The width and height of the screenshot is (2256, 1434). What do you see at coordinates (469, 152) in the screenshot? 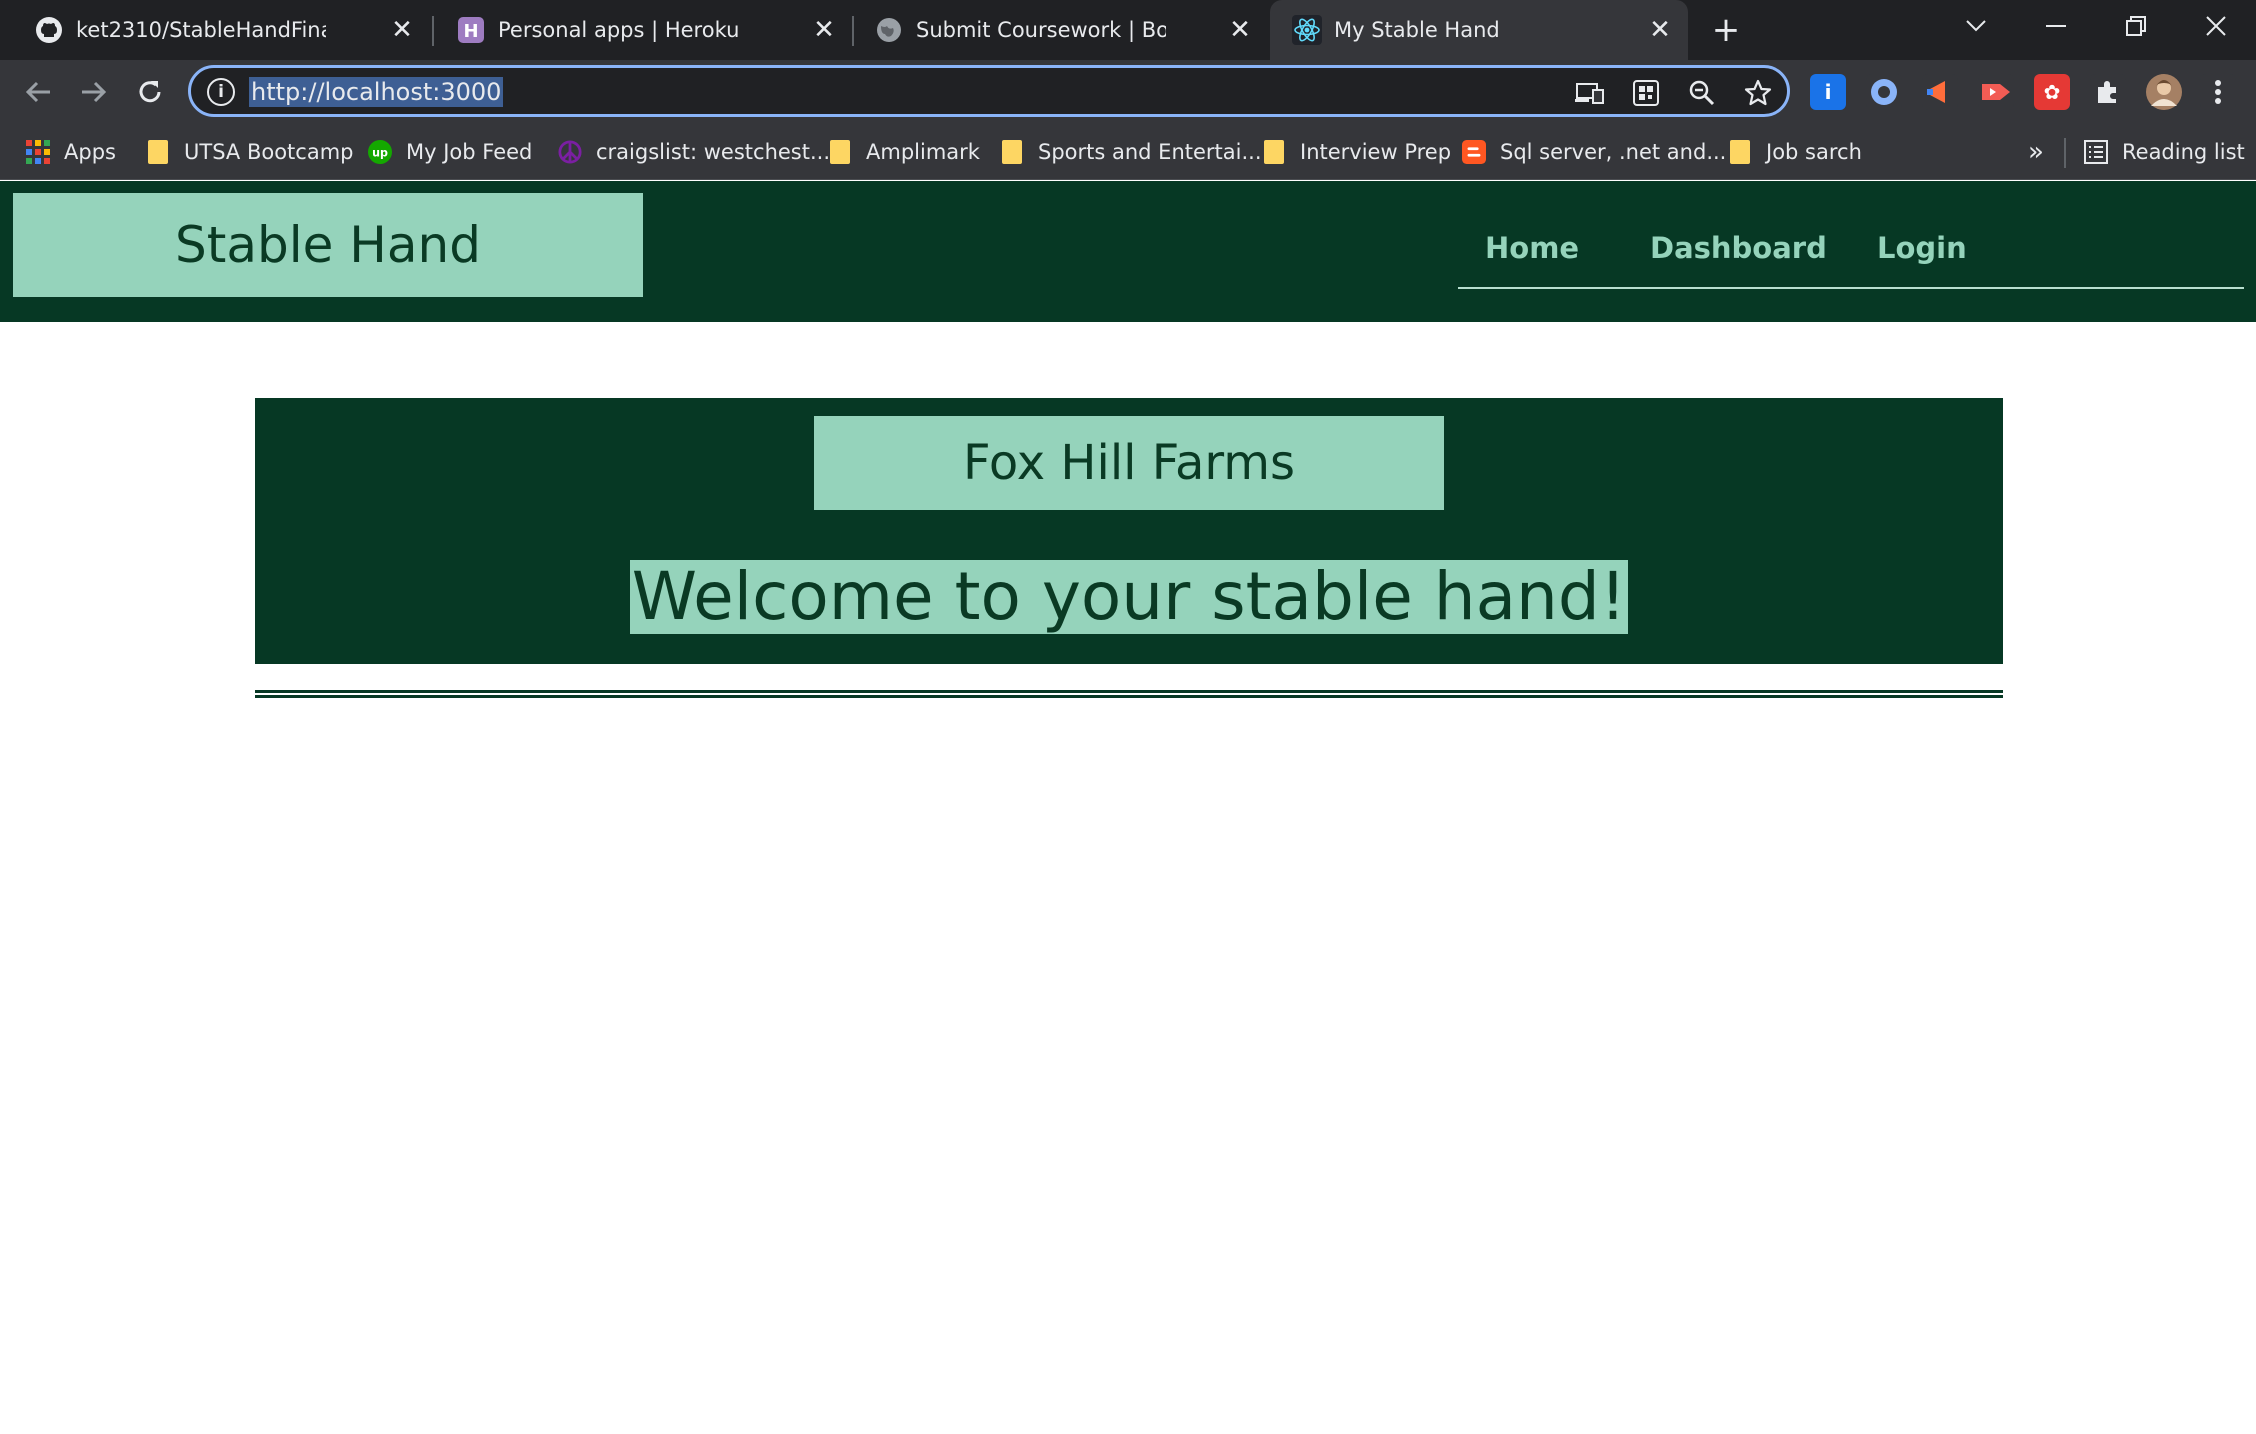
I see `bookmark-label: My Job Feed` at bounding box center [469, 152].